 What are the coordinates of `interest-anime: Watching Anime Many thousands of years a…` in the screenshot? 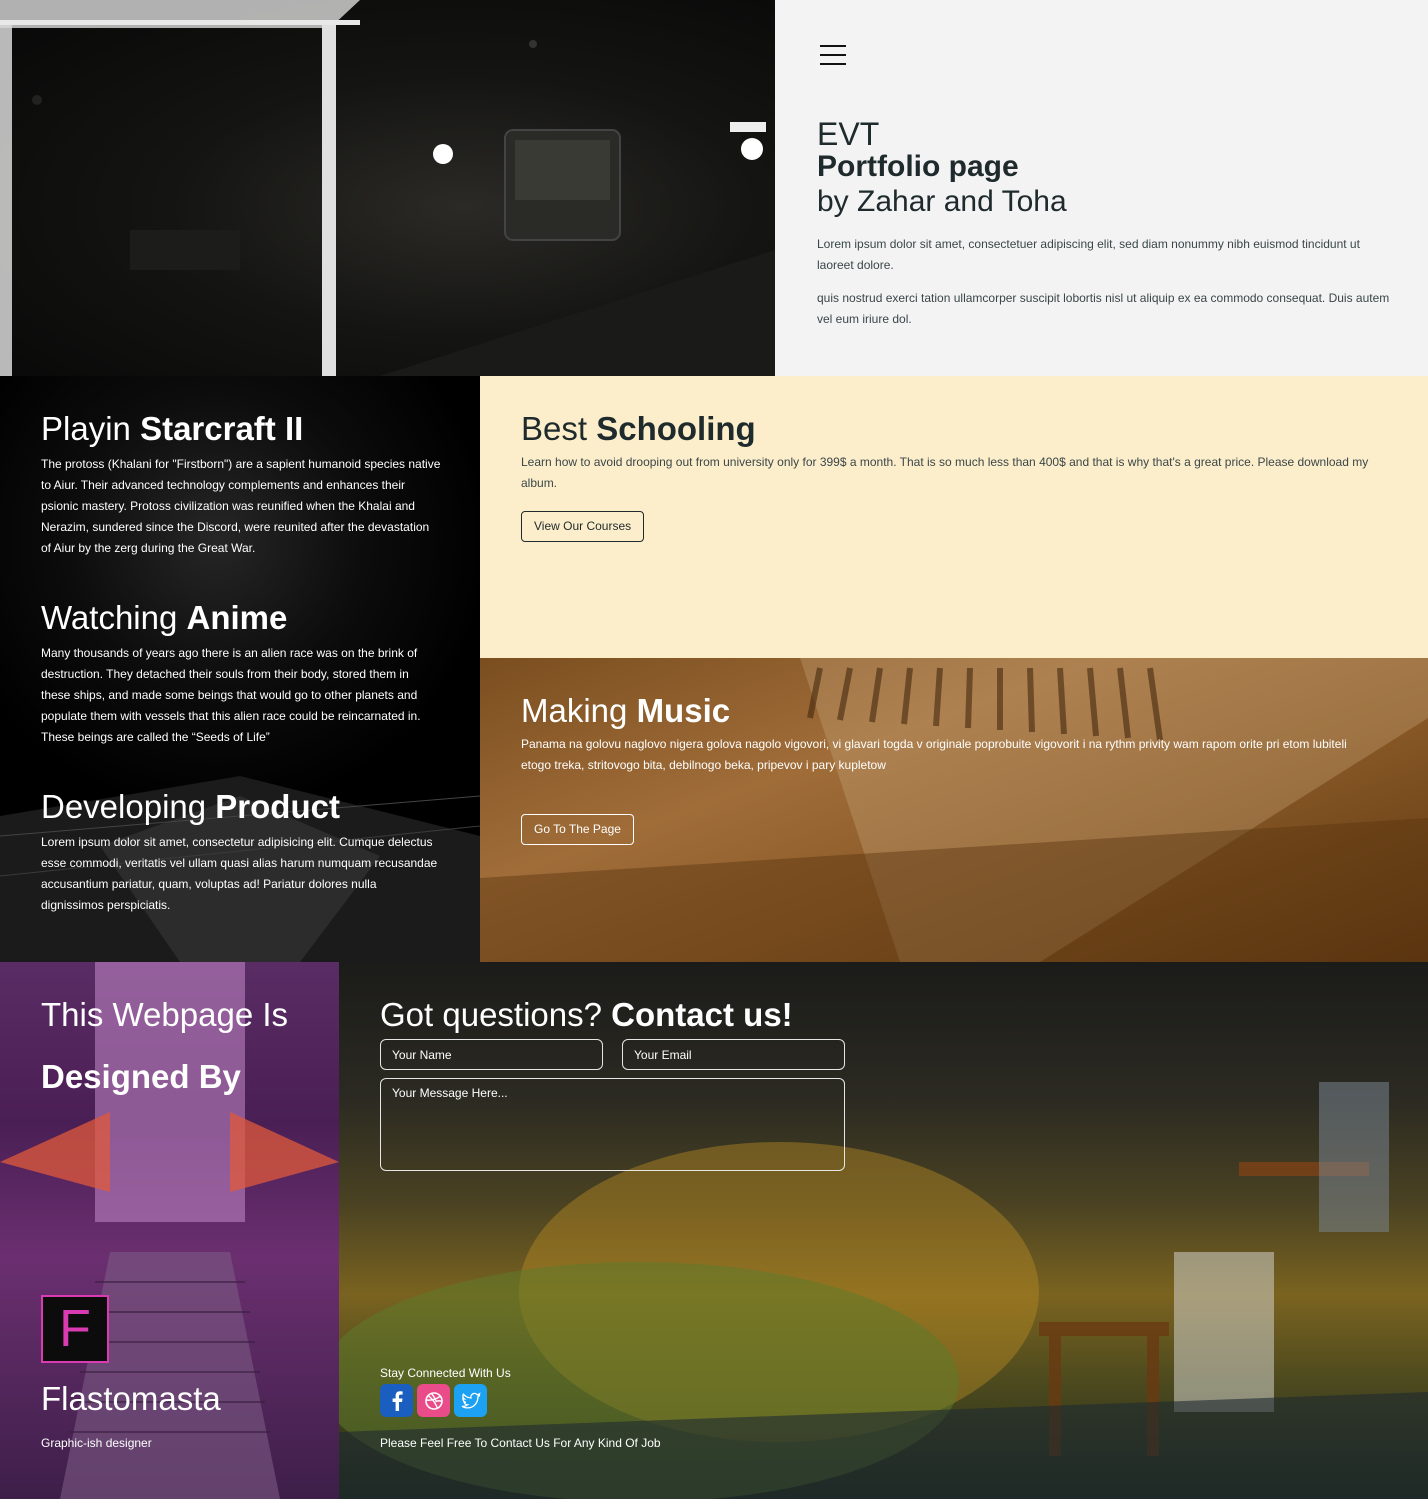 It's located at (241, 673).